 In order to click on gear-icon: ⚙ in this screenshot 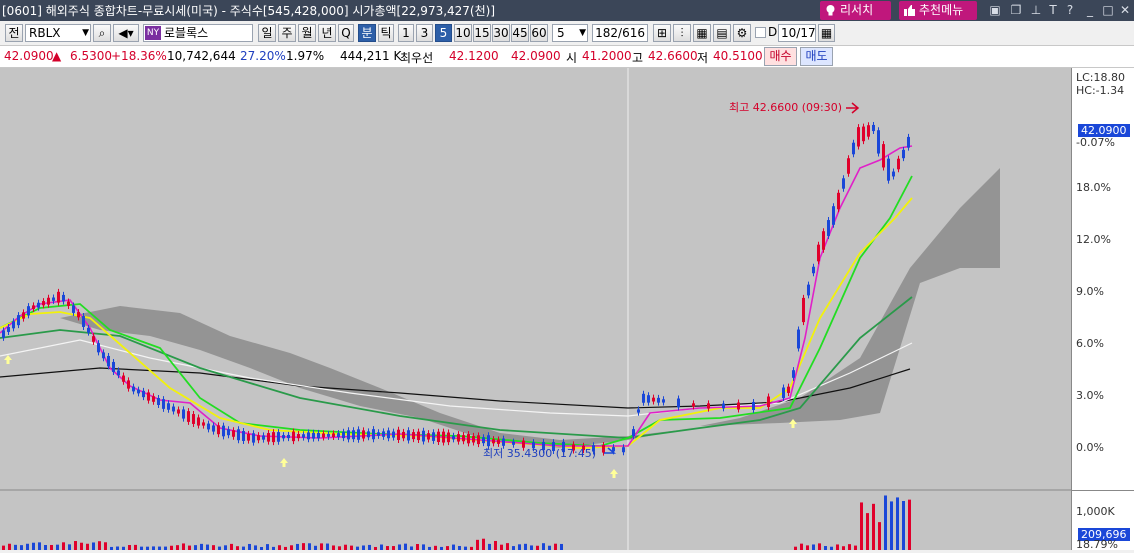, I will do `click(742, 33)`.